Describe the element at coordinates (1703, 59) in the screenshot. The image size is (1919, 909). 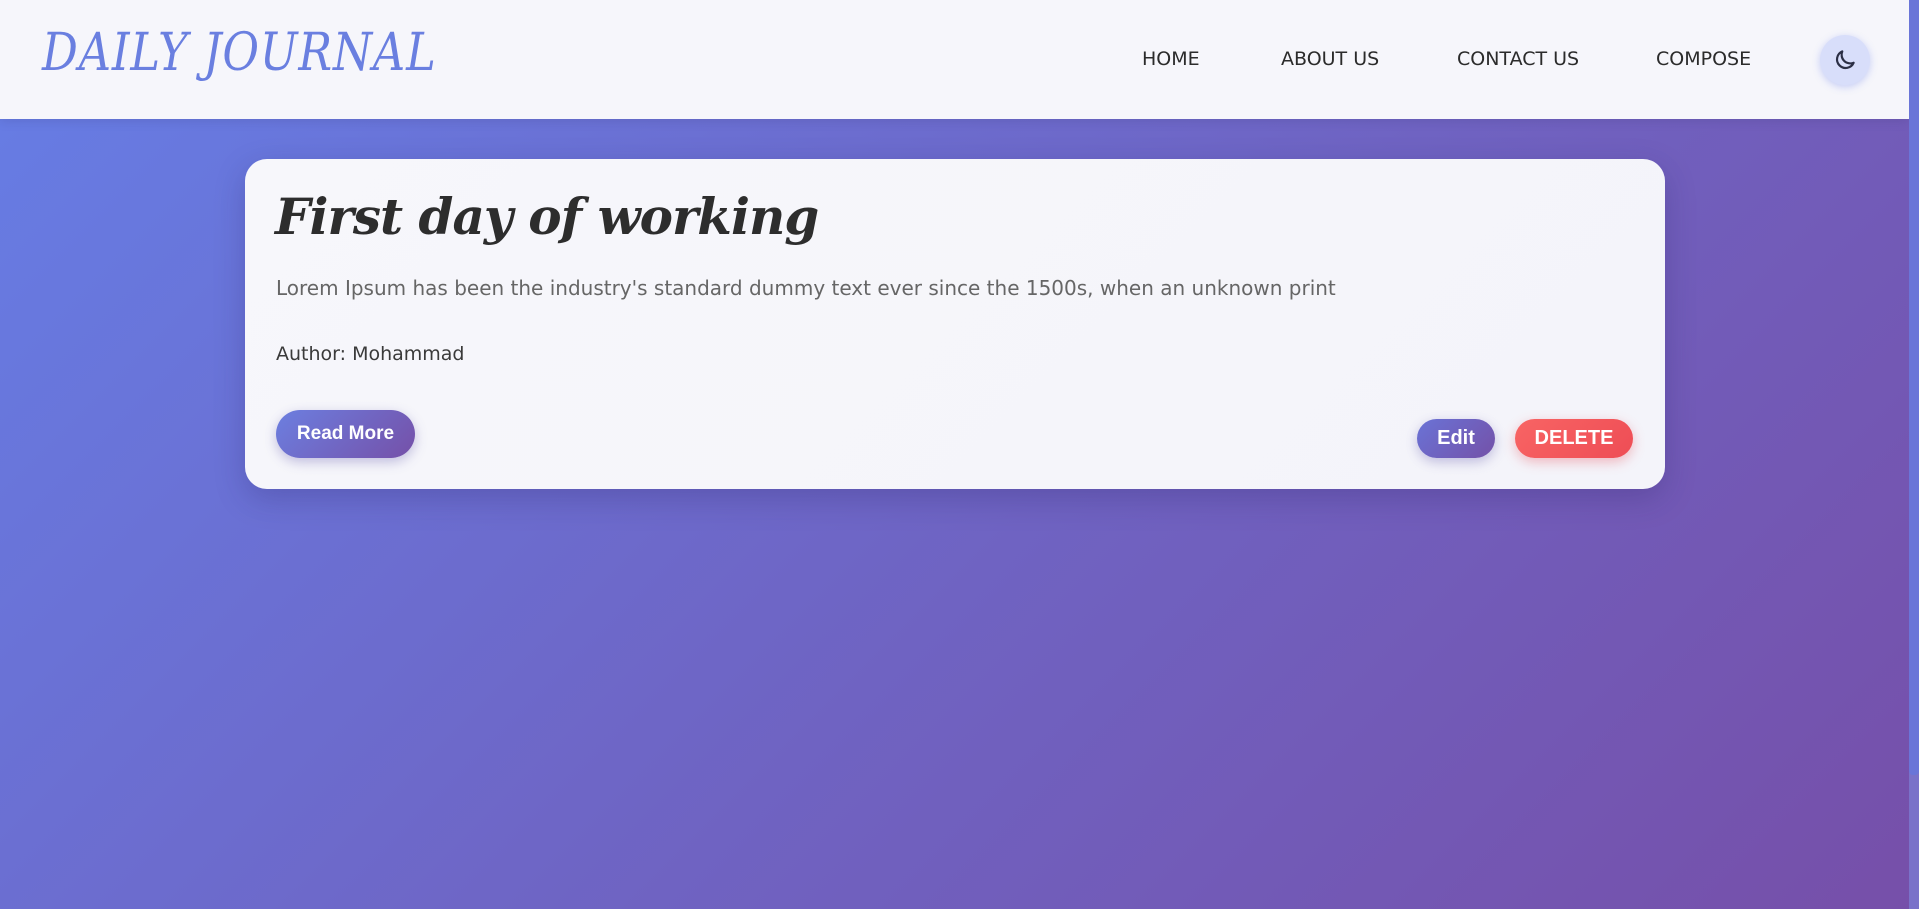
I see `nav-compose-link: COMPOSE` at that location.